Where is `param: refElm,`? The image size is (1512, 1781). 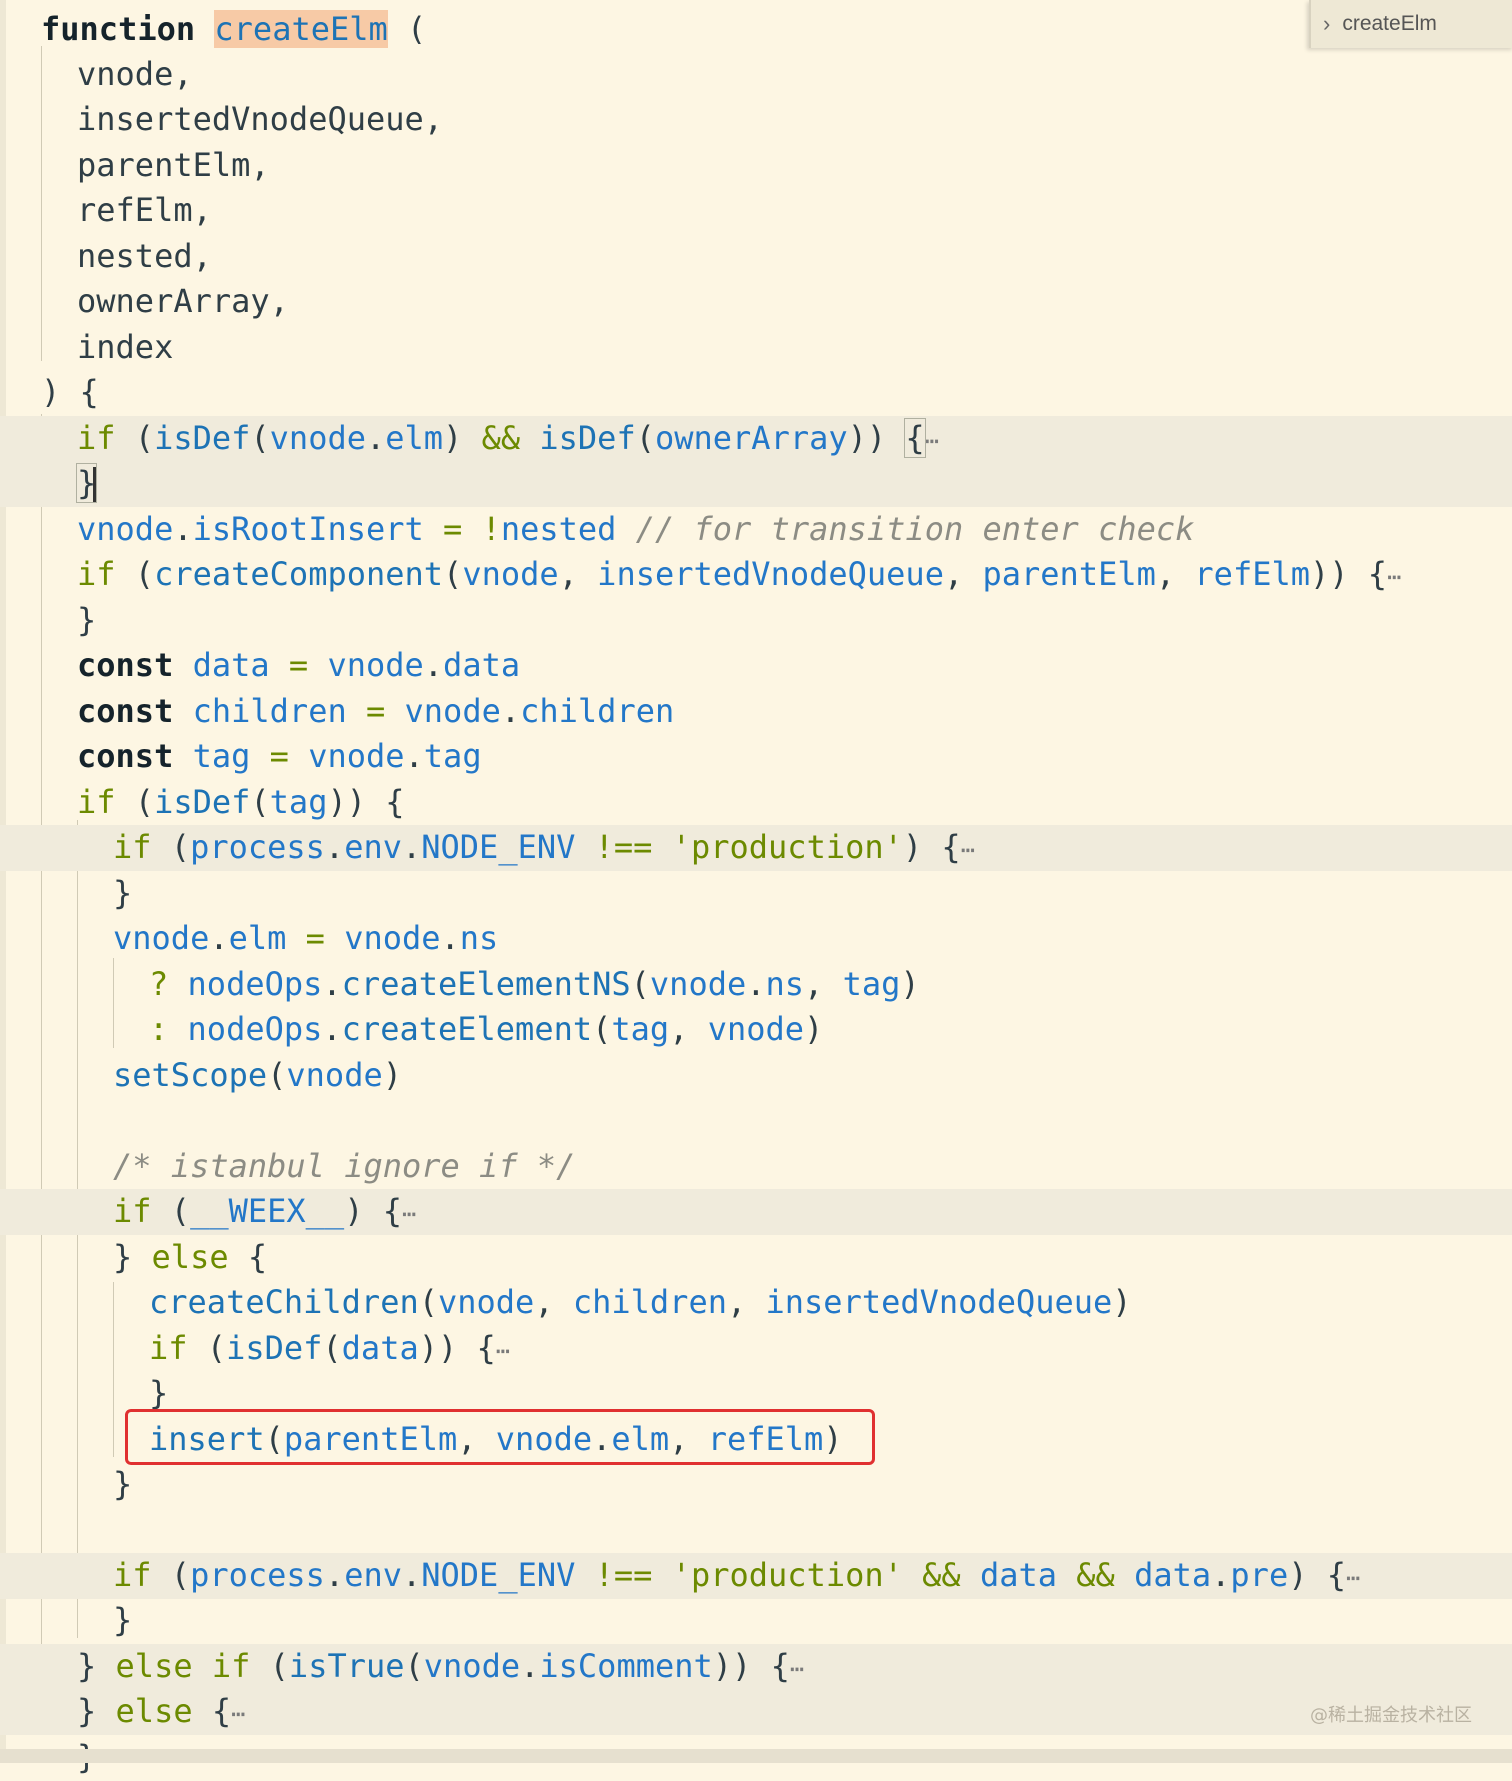
param: refElm, is located at coordinates (144, 210).